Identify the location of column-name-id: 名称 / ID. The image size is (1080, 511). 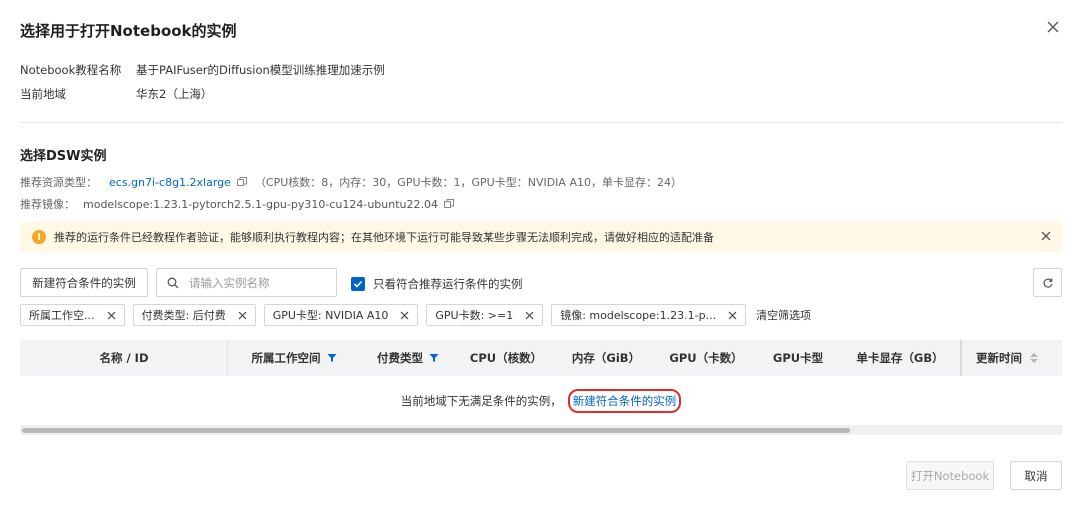
(124, 358).